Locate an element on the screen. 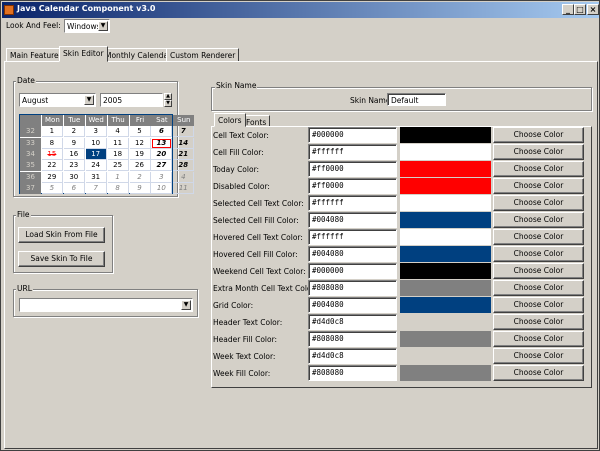 The image size is (600, 451). tab-monthly-calendar: Monthly Calendar is located at coordinates (138, 55).